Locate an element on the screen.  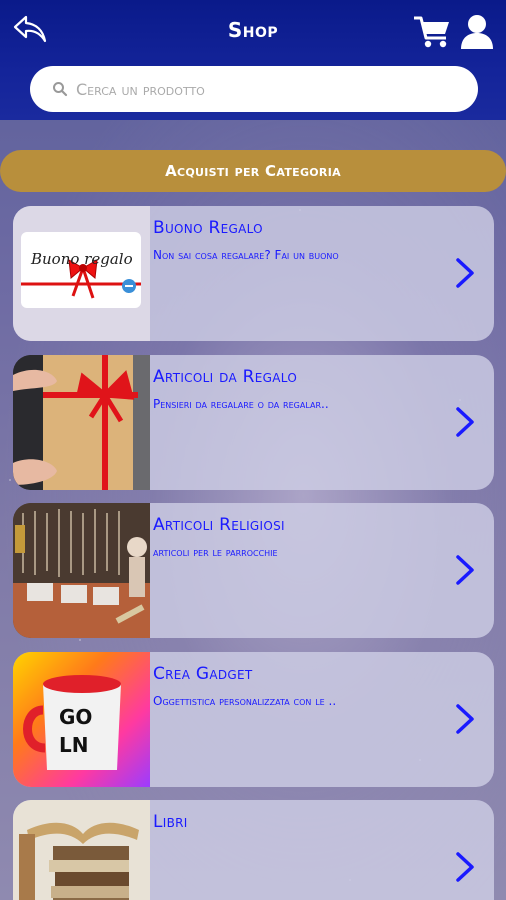
category-title: Buono Regalo is located at coordinates (208, 228).